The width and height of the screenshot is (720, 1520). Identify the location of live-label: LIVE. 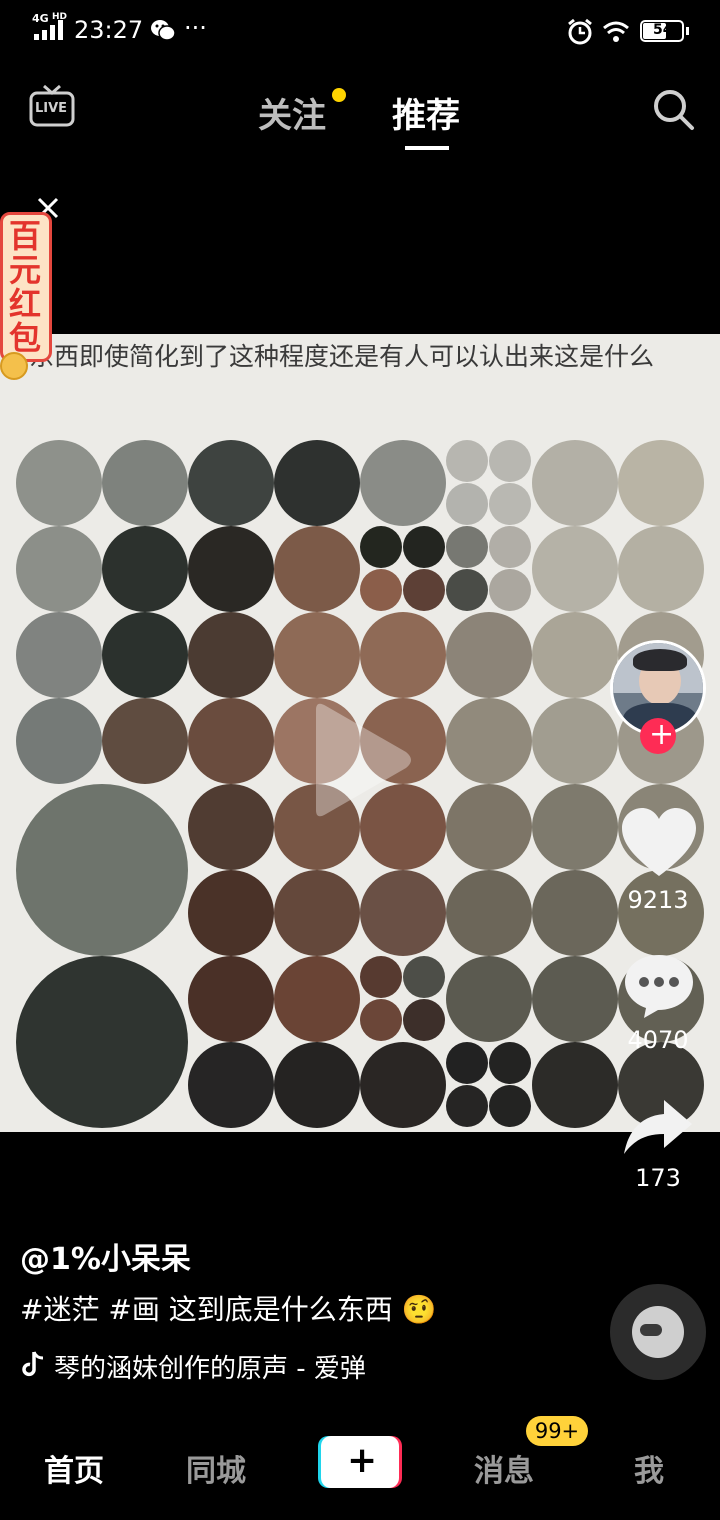
(51, 108).